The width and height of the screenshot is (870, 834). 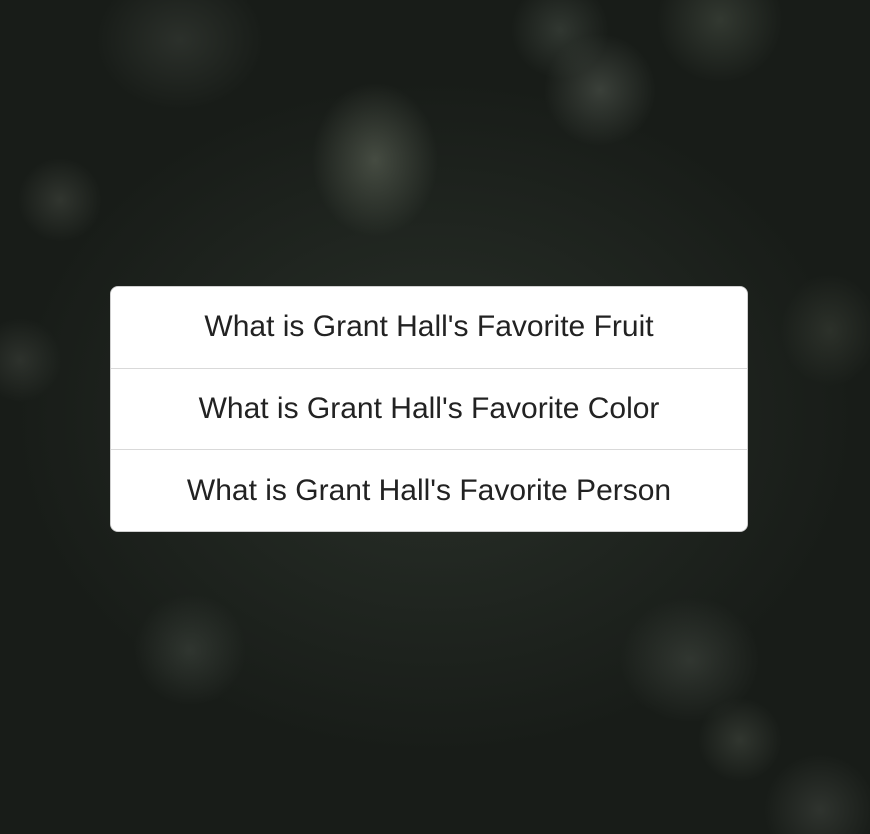 I want to click on menu-item-label: What is Grant Hall's Favorite Person, so click(x=429, y=490).